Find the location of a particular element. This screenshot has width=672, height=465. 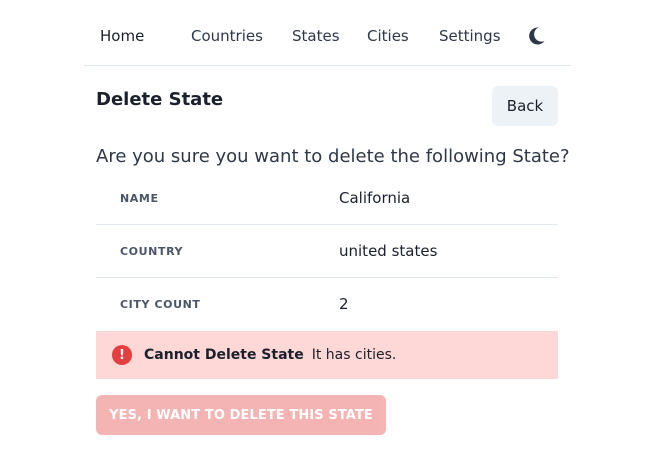

back-button: Back is located at coordinates (525, 106).